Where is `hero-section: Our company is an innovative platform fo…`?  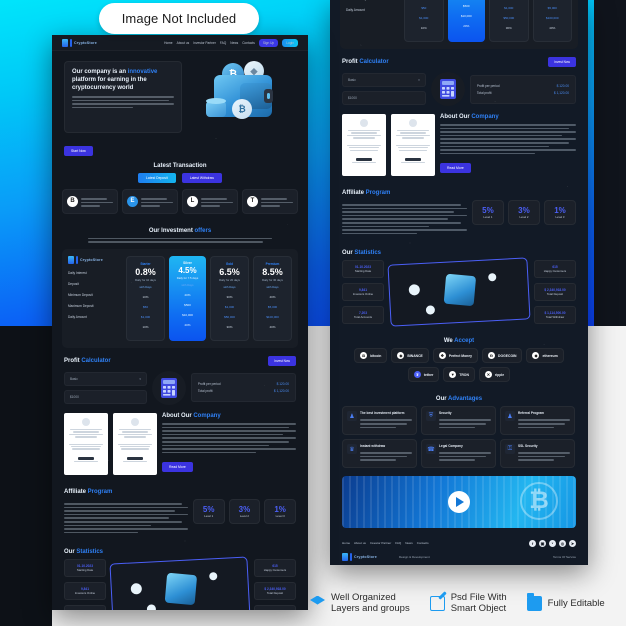
hero-section: Our company is an innovative platform fo… is located at coordinates (180, 95).